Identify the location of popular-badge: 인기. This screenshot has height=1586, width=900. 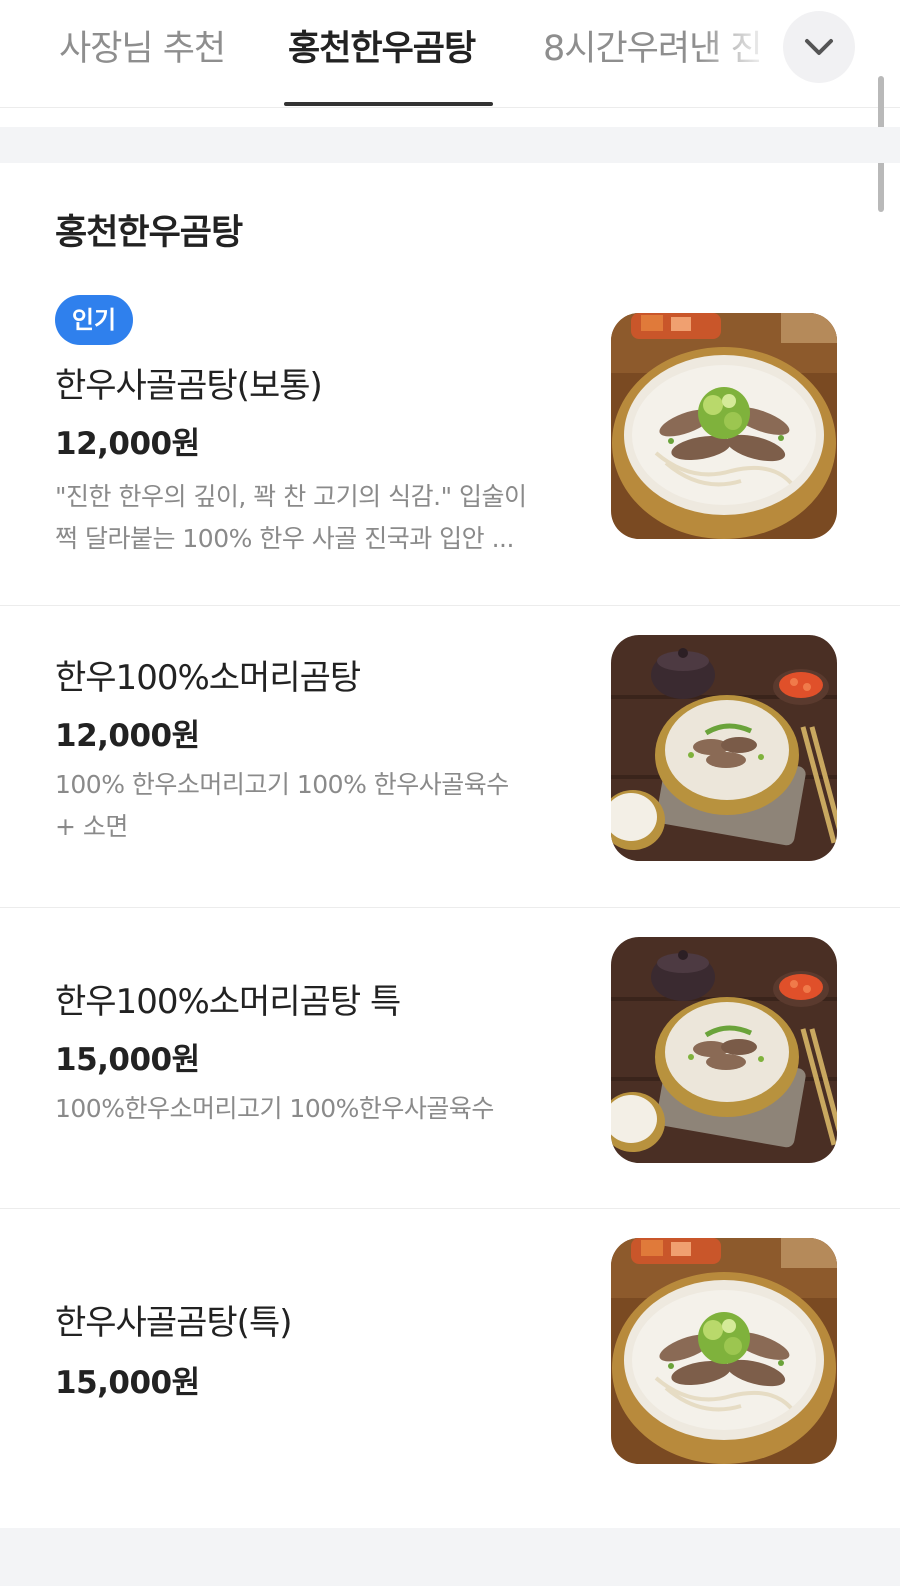
(94, 320).